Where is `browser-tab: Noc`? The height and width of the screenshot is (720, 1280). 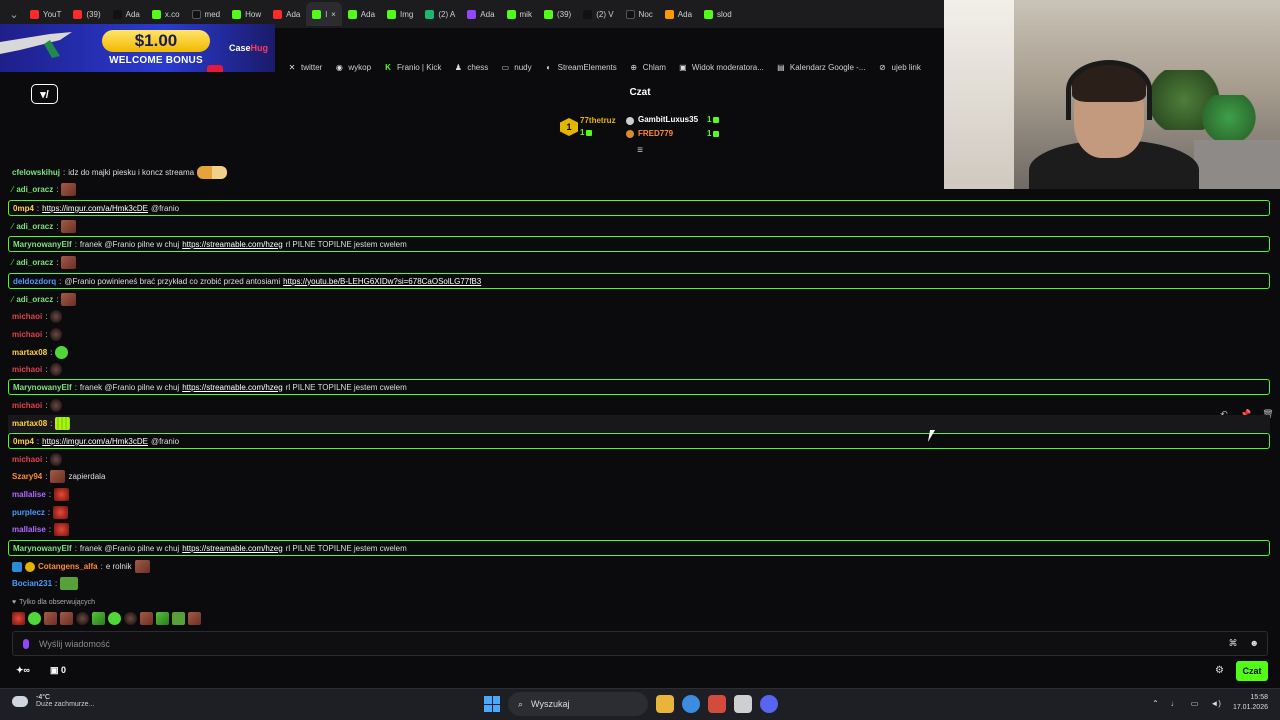 browser-tab: Noc is located at coordinates (639, 14).